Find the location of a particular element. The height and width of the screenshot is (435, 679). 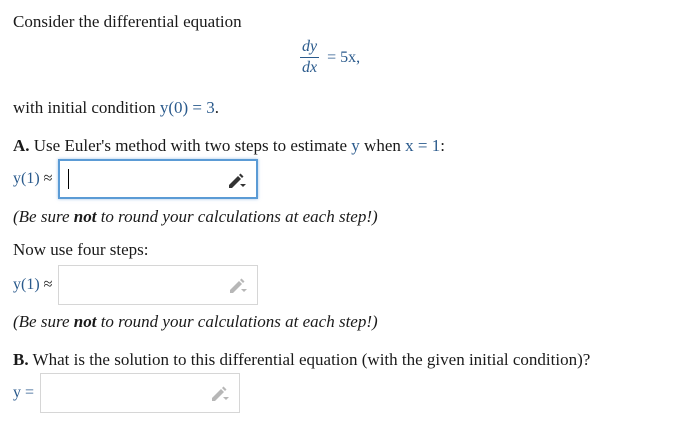

initial-condition: with initial condition y(0) = 3. is located at coordinates (116, 108).